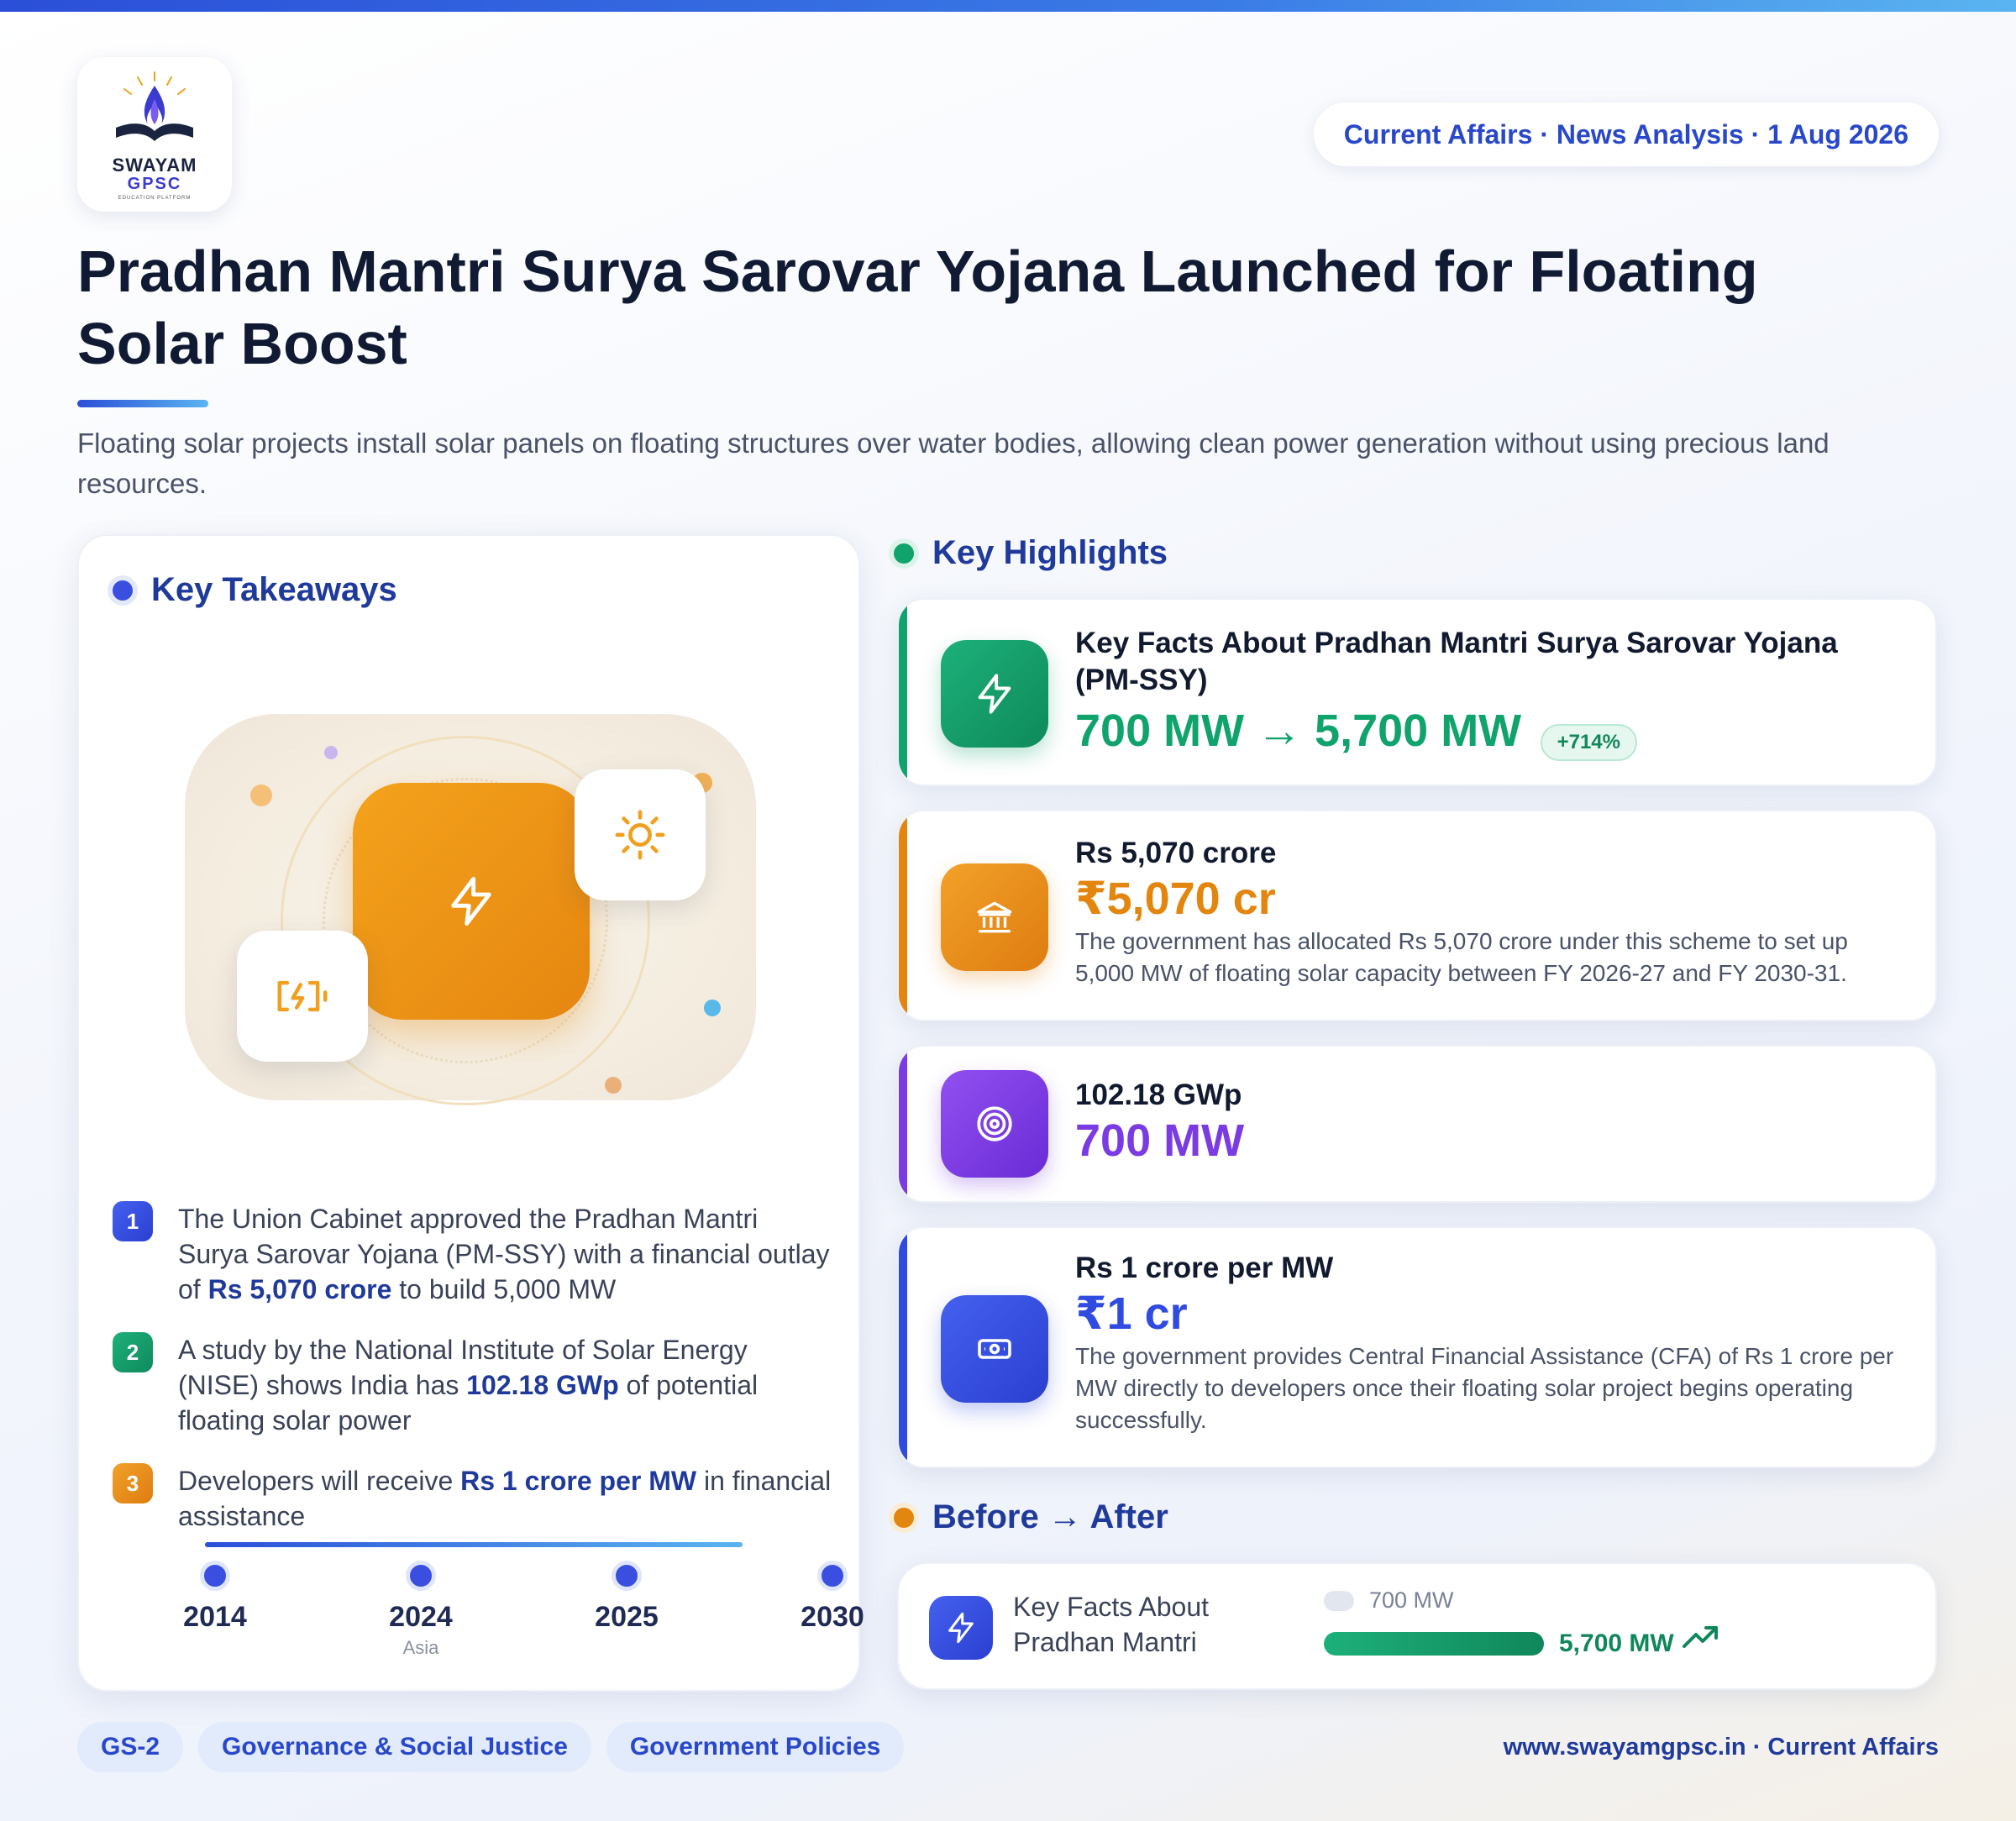 The width and height of the screenshot is (2016, 1821). What do you see at coordinates (1700, 1637) in the screenshot?
I see `trending-up-icon` at bounding box center [1700, 1637].